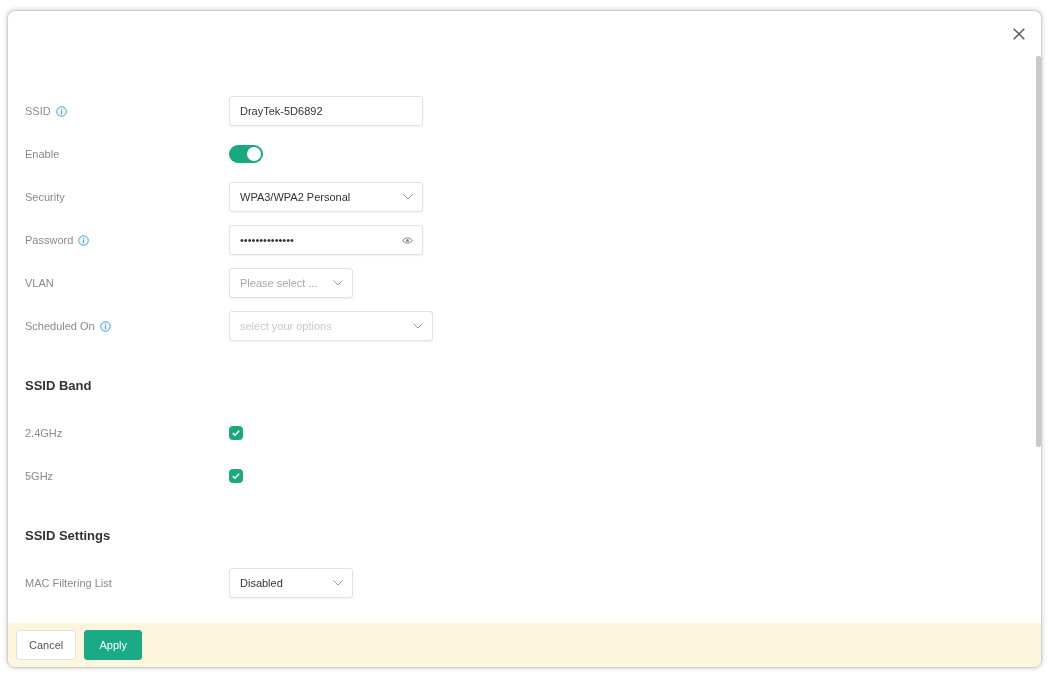 This screenshot has height=674, width=1048. What do you see at coordinates (39, 283) in the screenshot?
I see `field-label: VLAN` at bounding box center [39, 283].